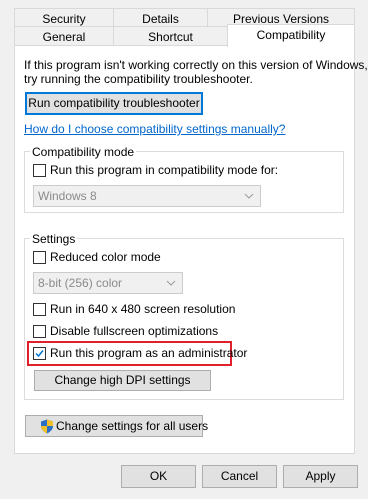 This screenshot has width=368, height=499. I want to click on resolution-label: Run in 640 x 480 screen resolution, so click(143, 309).